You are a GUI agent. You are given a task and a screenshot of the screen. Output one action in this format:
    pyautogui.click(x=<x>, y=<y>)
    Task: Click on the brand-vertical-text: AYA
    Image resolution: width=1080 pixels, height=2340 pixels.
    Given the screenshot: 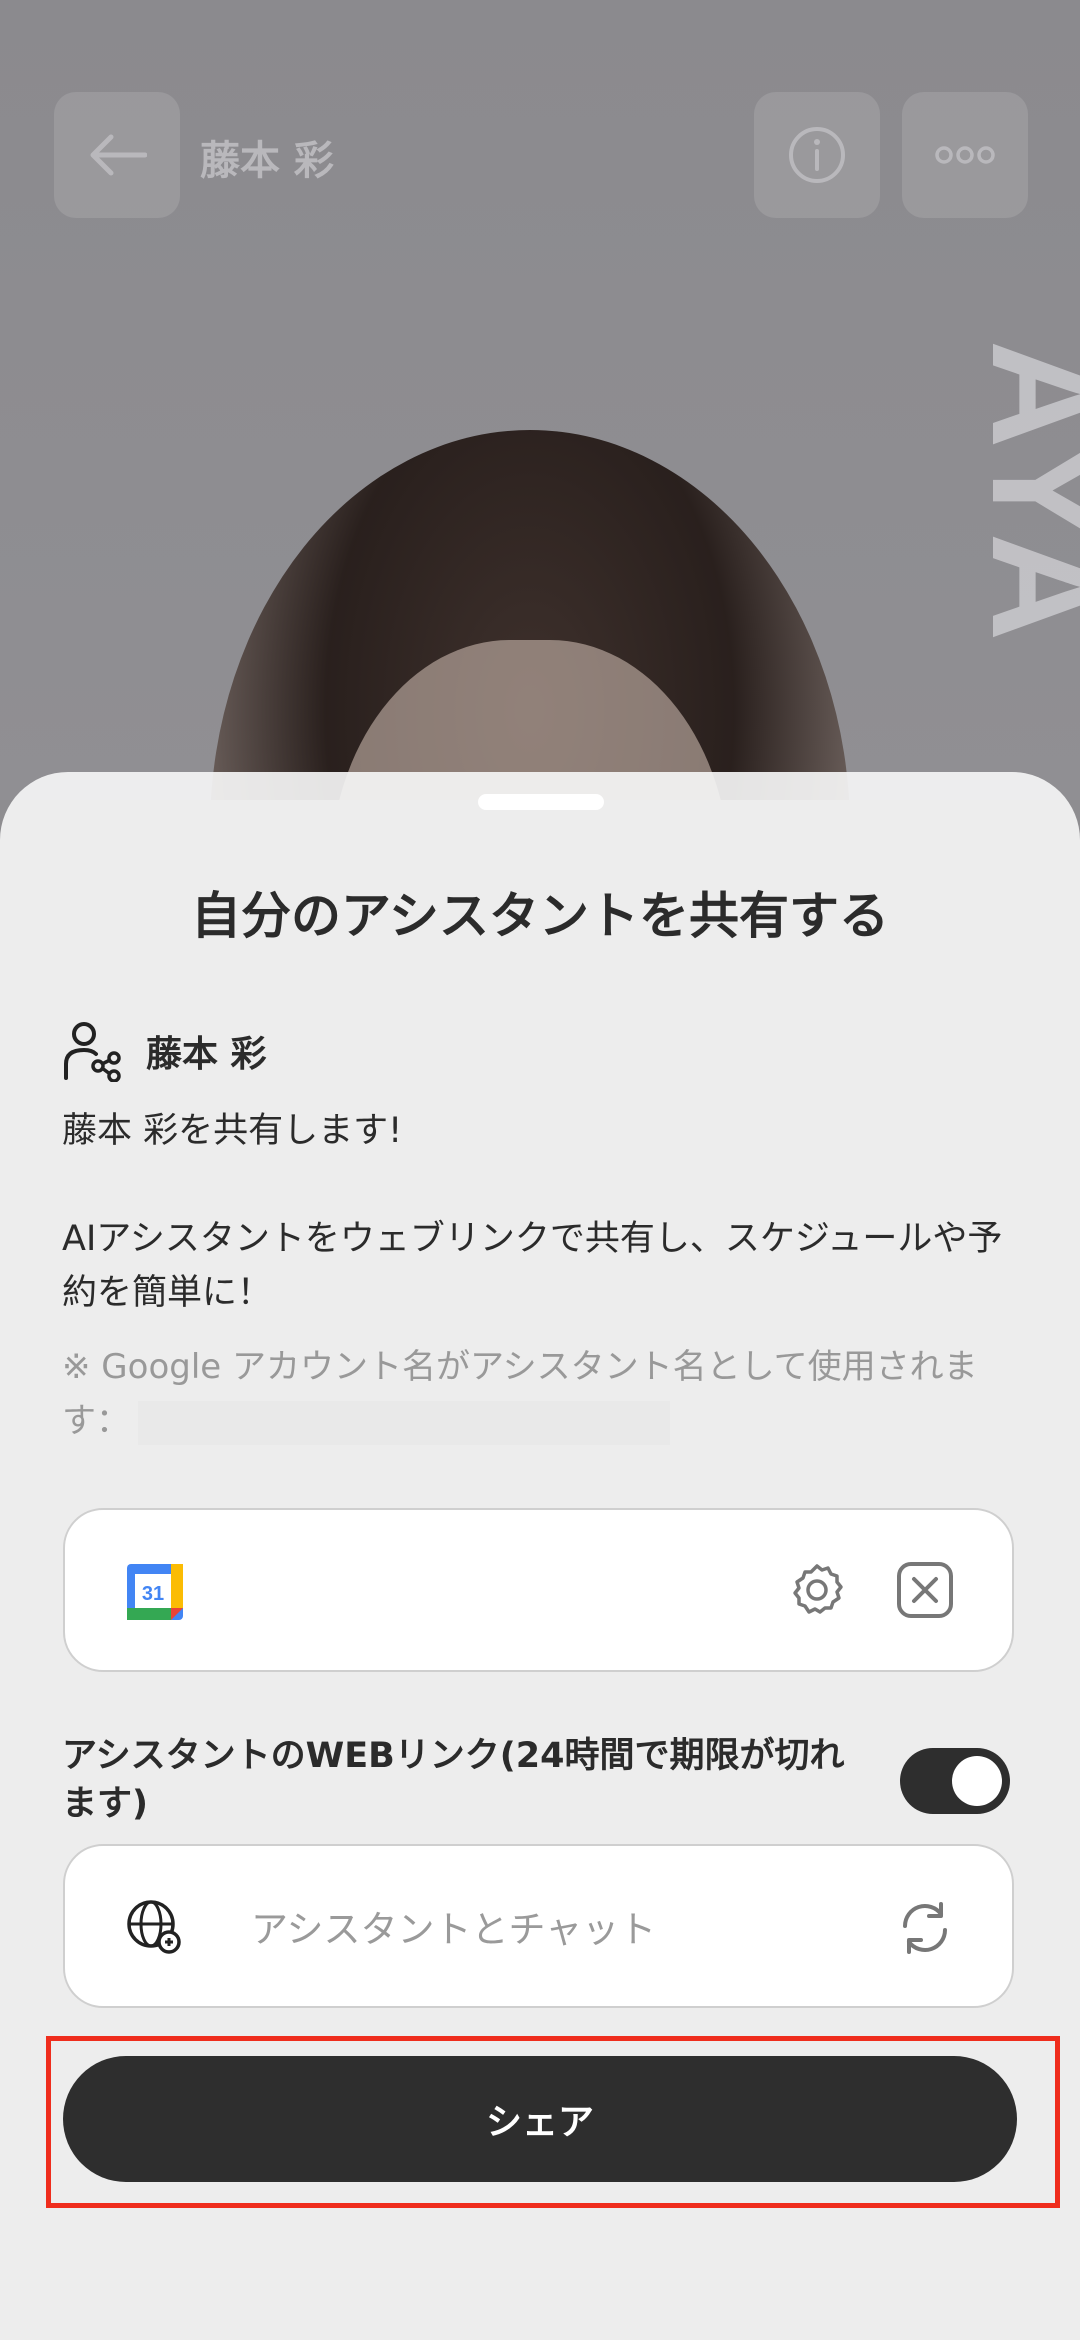 What is the action you would take?
    pyautogui.click(x=1020, y=494)
    